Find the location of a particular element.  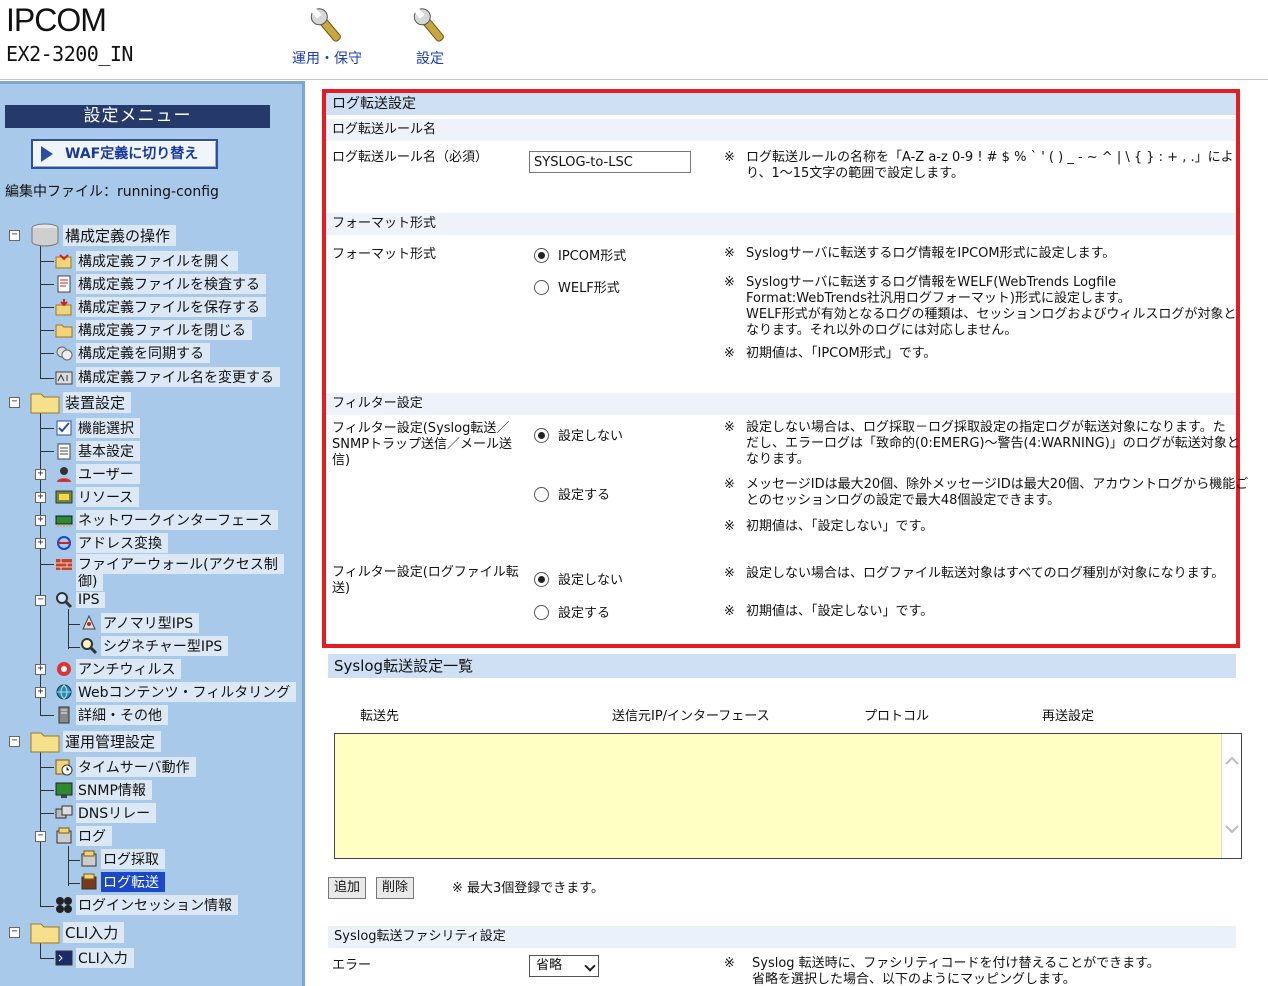

tree-item-user: ユーザー is located at coordinates (97, 474).